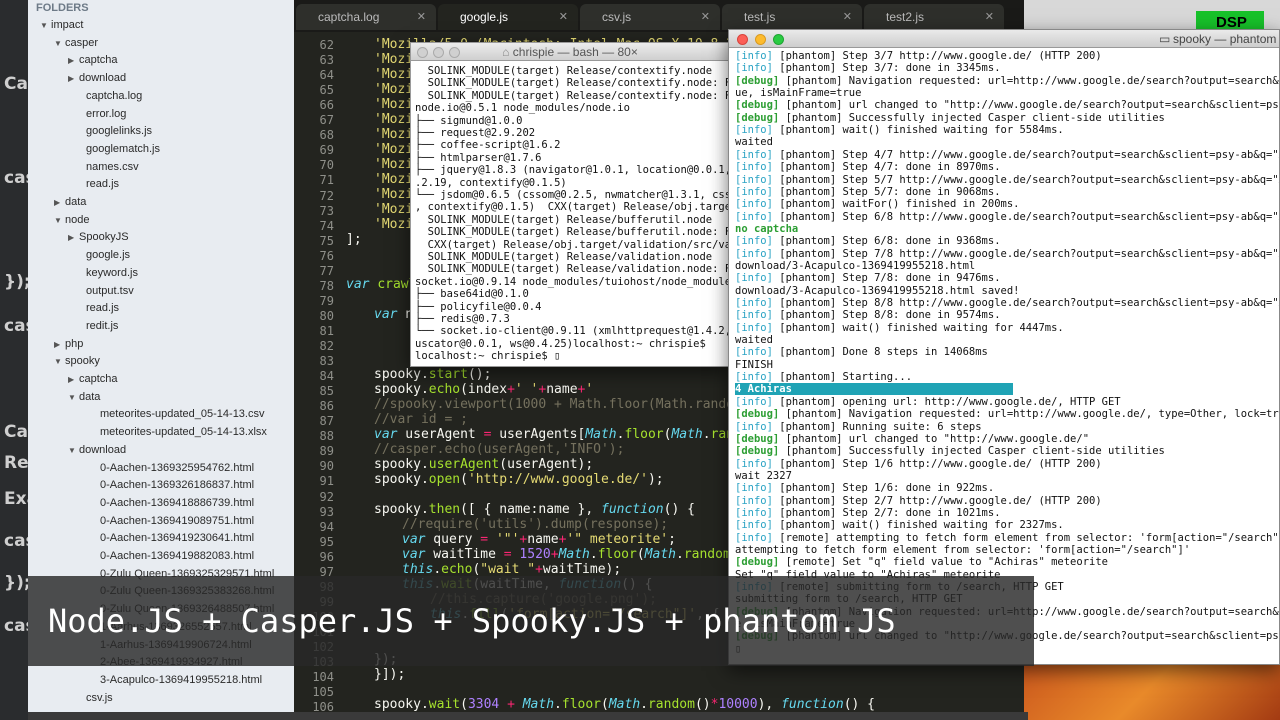 This screenshot has width=1280, height=720. What do you see at coordinates (106, 114) in the screenshot?
I see `sidebar-file-item: error.log` at bounding box center [106, 114].